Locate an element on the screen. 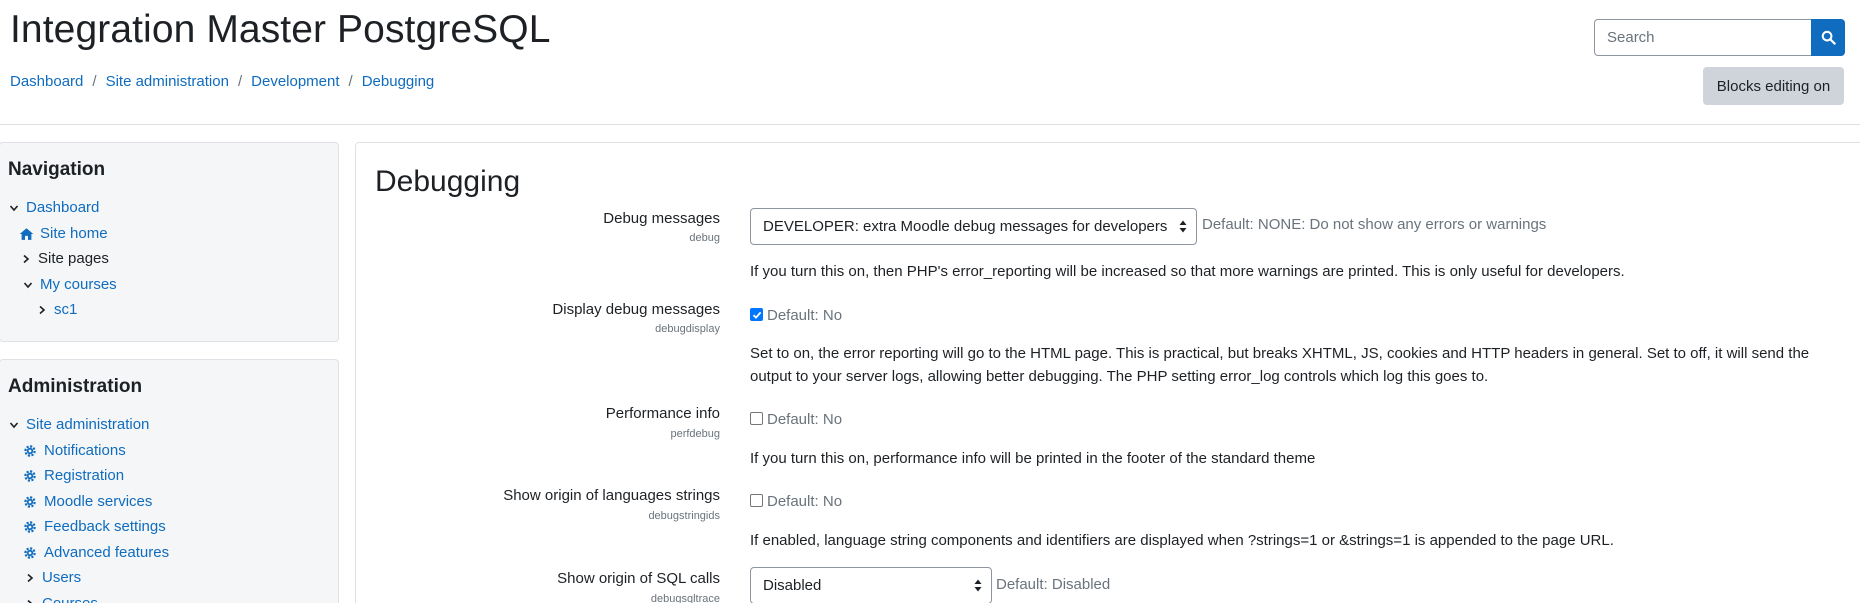  string-origin-checkbox is located at coordinates (756, 500).